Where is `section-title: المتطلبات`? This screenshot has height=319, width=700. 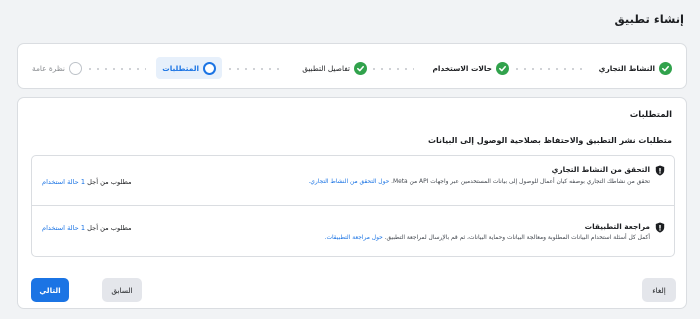 section-title: المتطلبات is located at coordinates (650, 115).